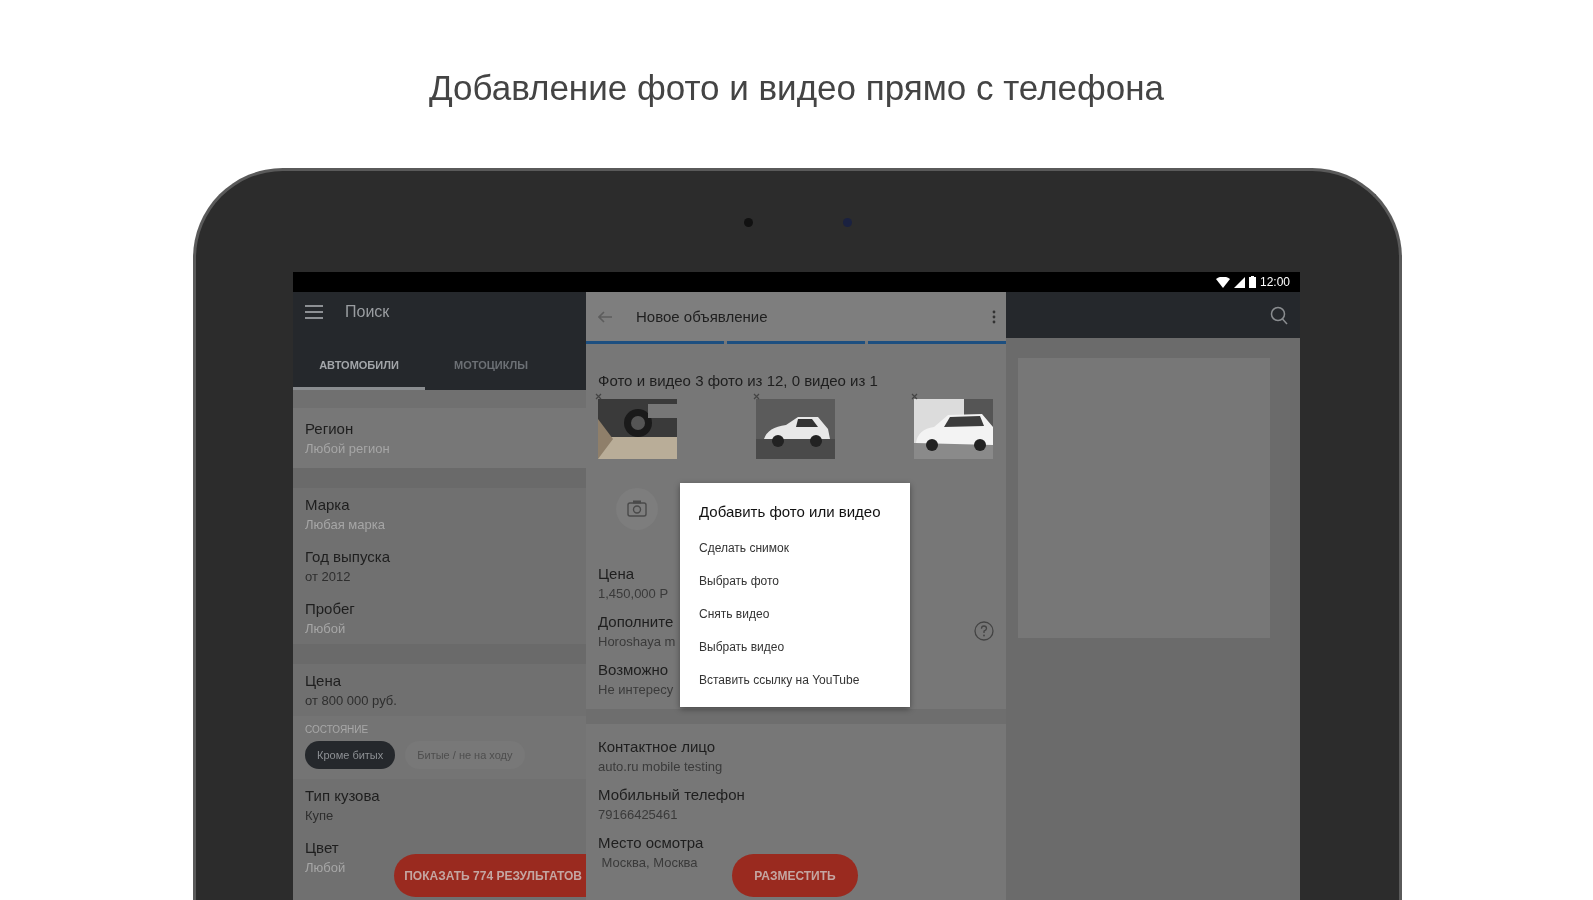 The image size is (1593, 900). What do you see at coordinates (795, 581) in the screenshot?
I see `dialog-option: Выбрать фото` at bounding box center [795, 581].